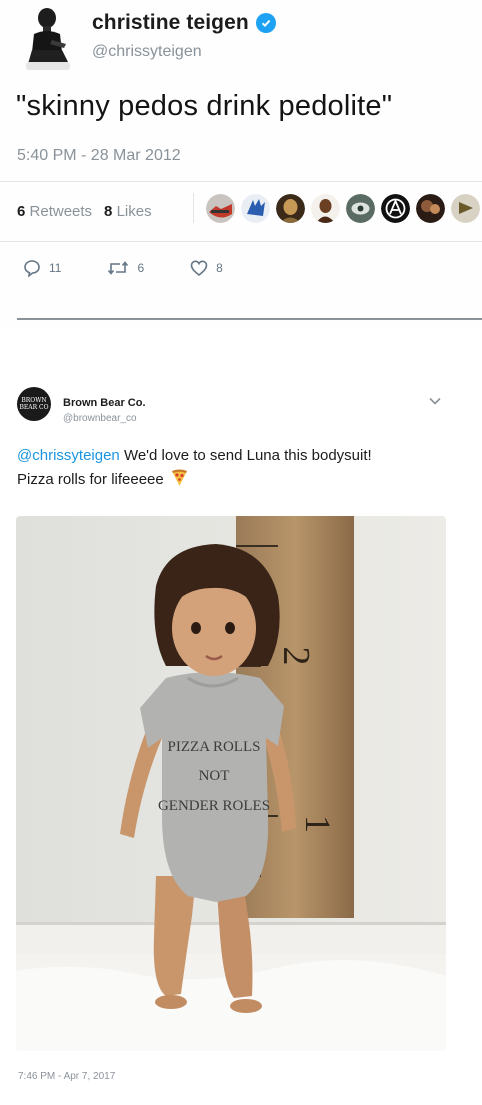 This screenshot has height=1105, width=482. What do you see at coordinates (104, 403) in the screenshot?
I see `display-name: Brown Bear Co.` at bounding box center [104, 403].